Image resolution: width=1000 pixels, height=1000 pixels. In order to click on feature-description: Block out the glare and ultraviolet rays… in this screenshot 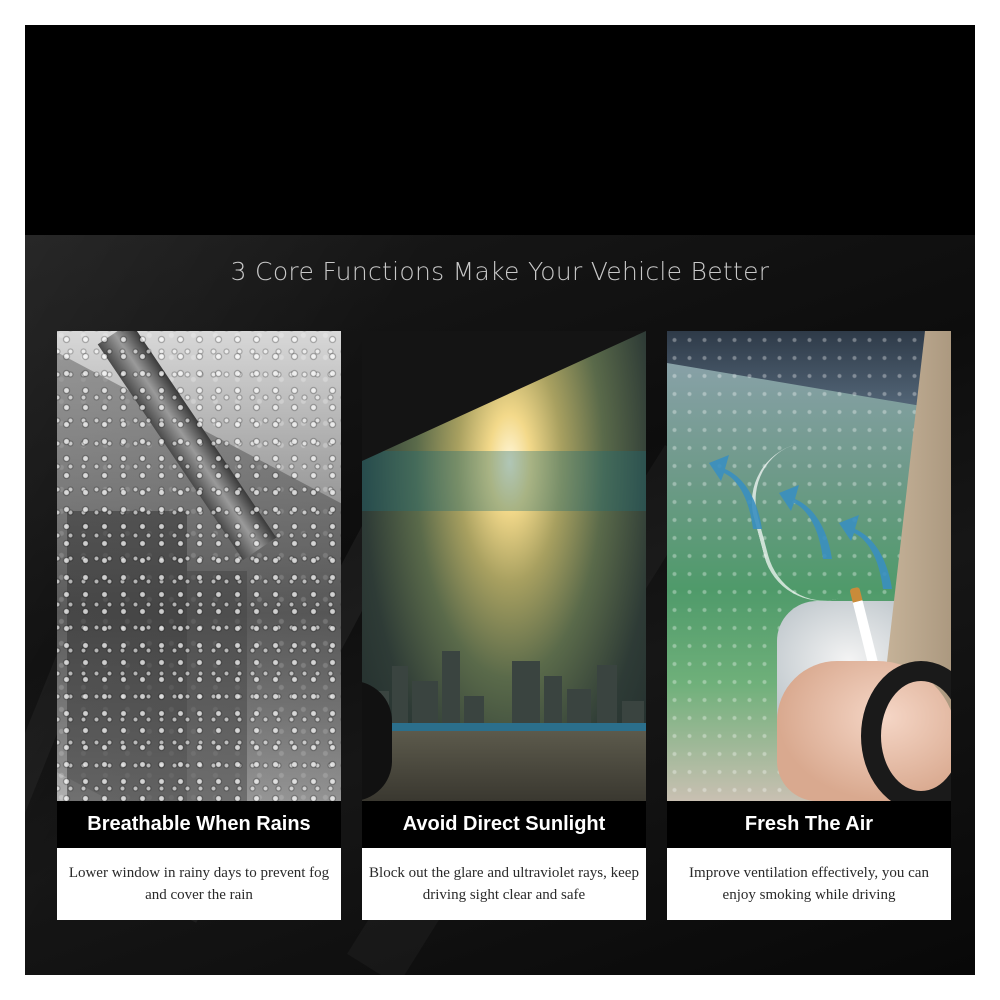, I will do `click(504, 884)`.